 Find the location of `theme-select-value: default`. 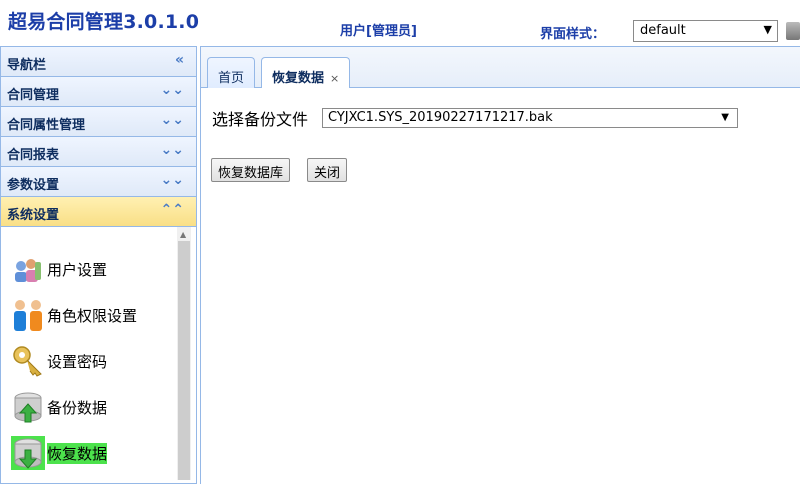

theme-select-value: default is located at coordinates (663, 30).